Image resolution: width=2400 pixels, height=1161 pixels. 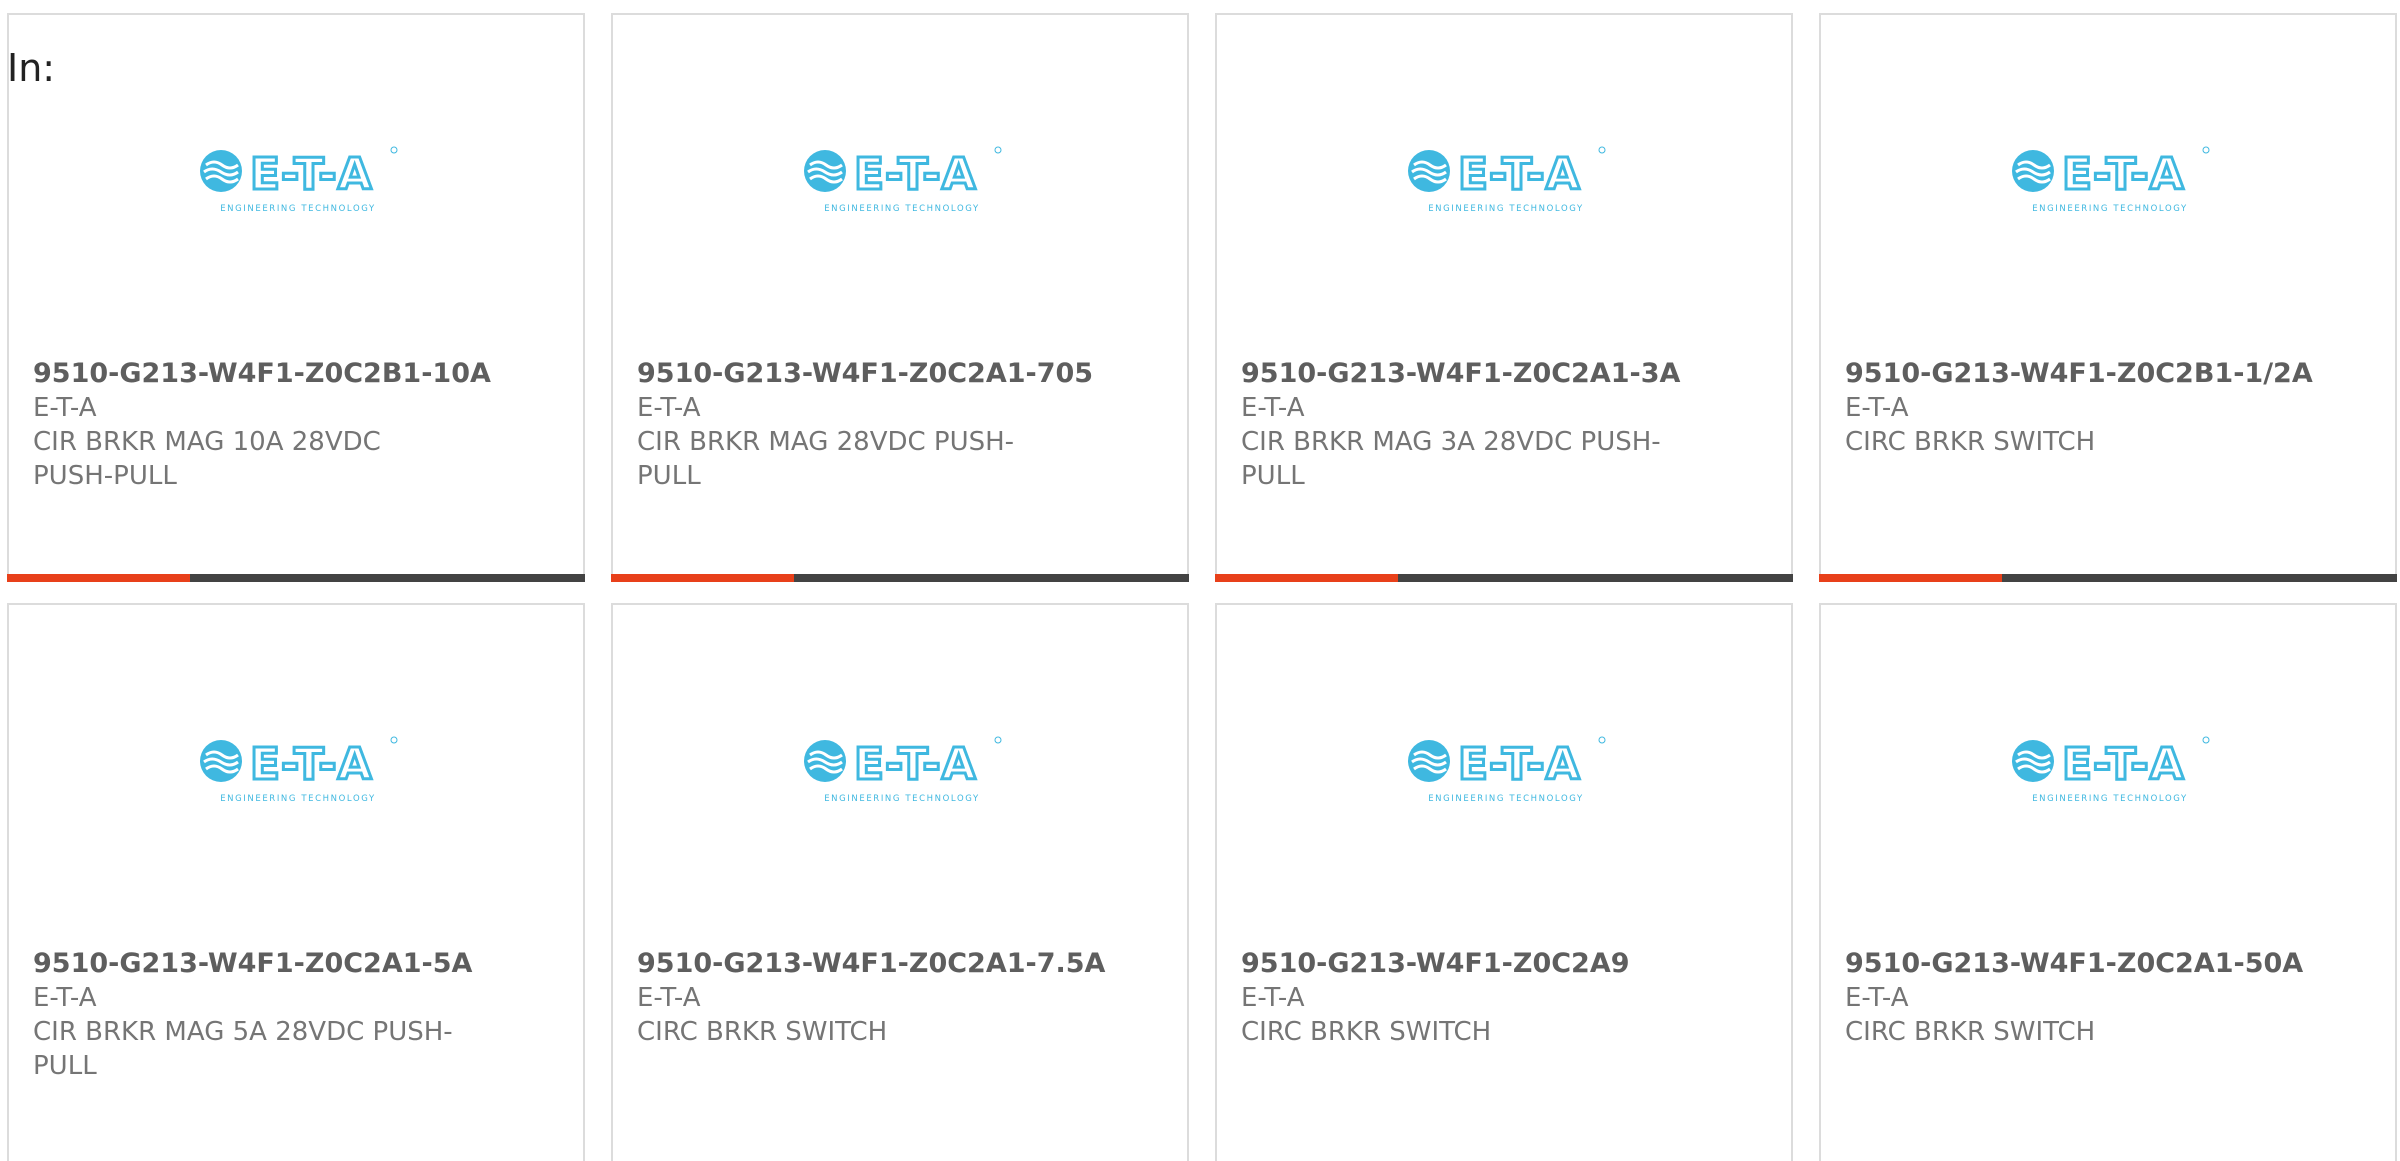 What do you see at coordinates (243, 1049) in the screenshot?
I see `product-description: CIR BRKR MAG 5A 28VDC PUSH-PULL` at bounding box center [243, 1049].